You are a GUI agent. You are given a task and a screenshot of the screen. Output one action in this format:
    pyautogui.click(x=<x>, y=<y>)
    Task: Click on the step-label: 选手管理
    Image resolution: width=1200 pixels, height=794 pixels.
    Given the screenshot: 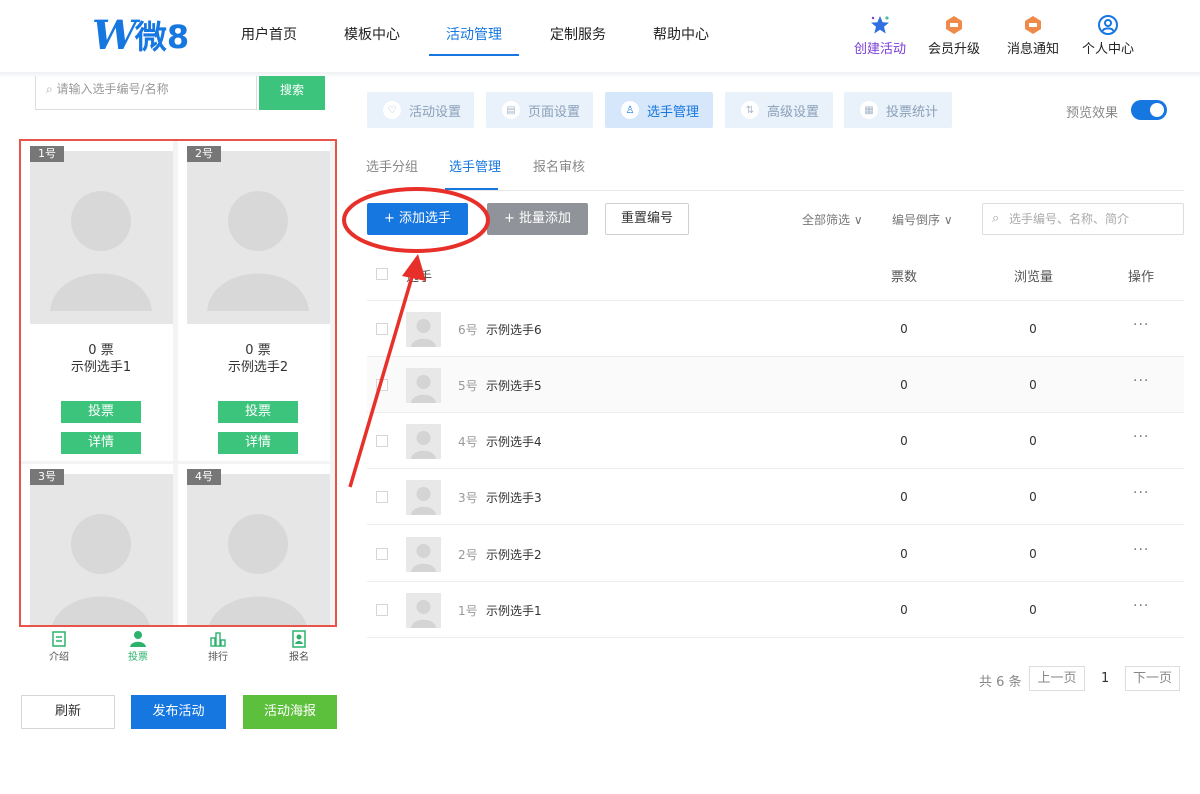 What is the action you would take?
    pyautogui.click(x=673, y=112)
    